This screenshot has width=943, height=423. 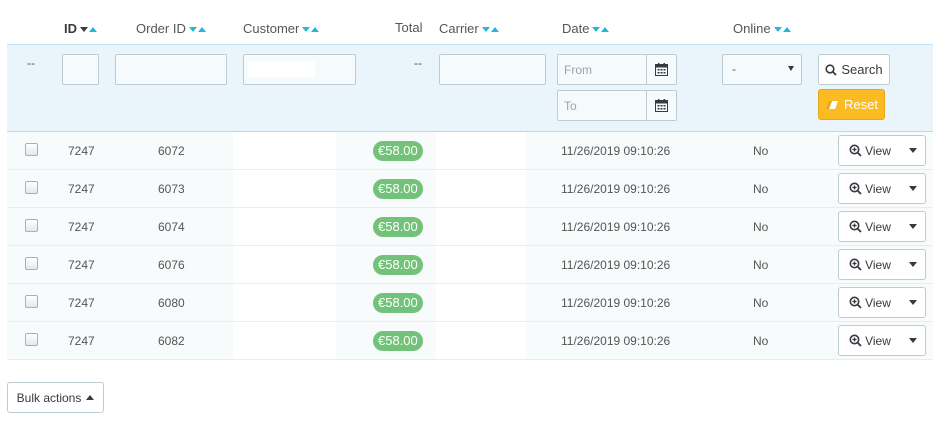 I want to click on row-order-id: 6080, so click(x=171, y=303).